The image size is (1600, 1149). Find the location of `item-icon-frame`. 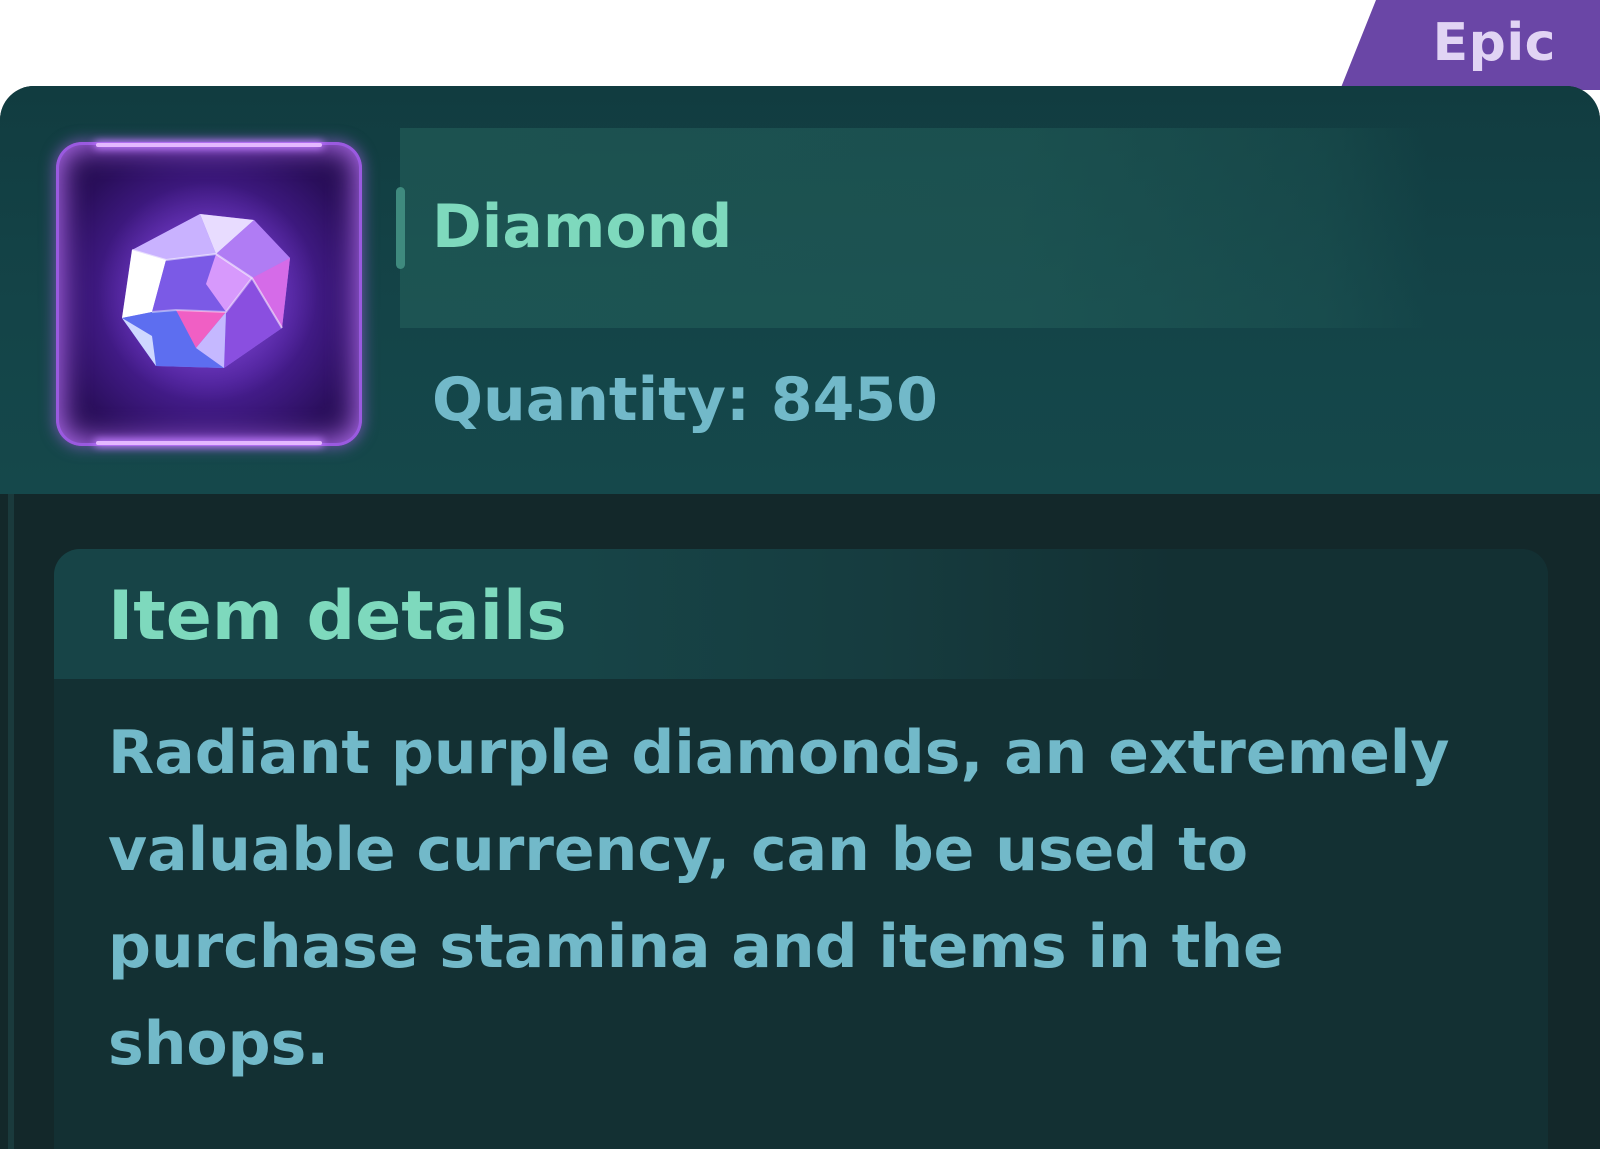

item-icon-frame is located at coordinates (209, 294).